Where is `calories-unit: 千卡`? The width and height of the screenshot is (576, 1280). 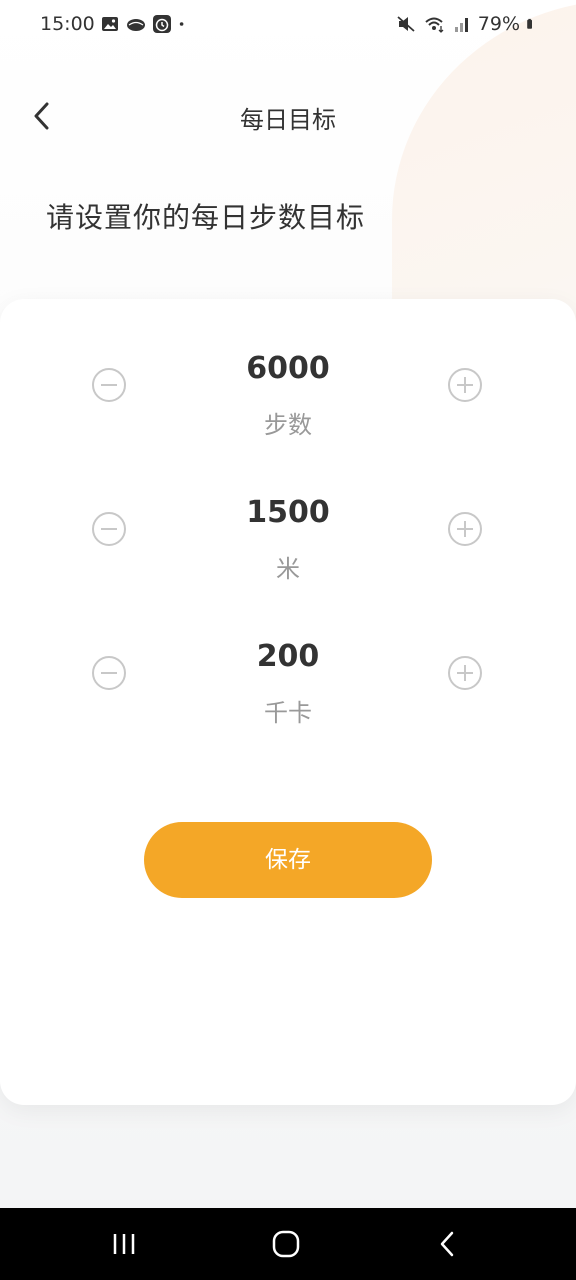
calories-unit: 千卡 is located at coordinates (288, 713).